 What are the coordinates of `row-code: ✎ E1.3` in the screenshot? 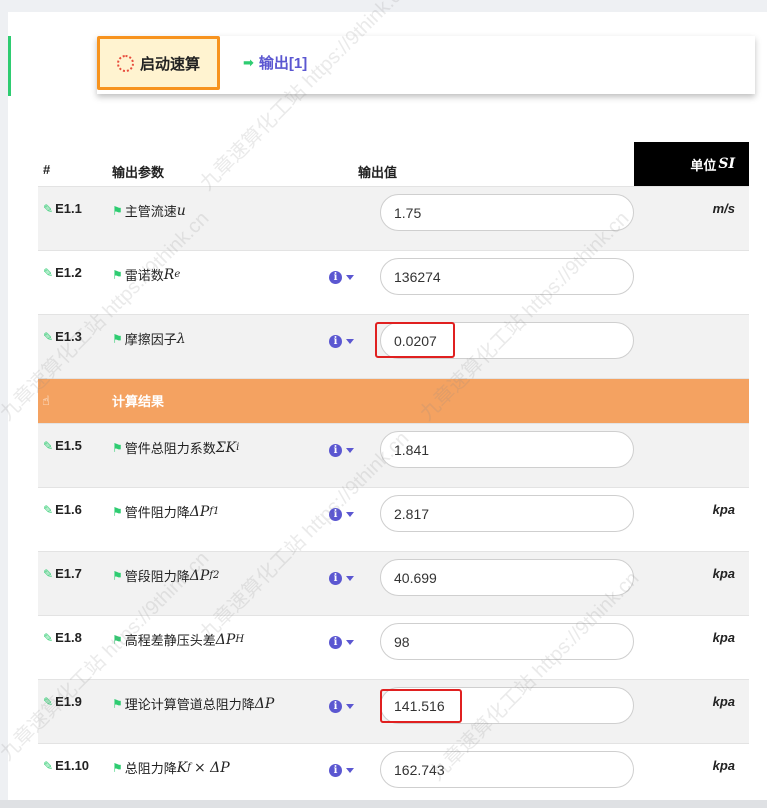 It's located at (62, 336).